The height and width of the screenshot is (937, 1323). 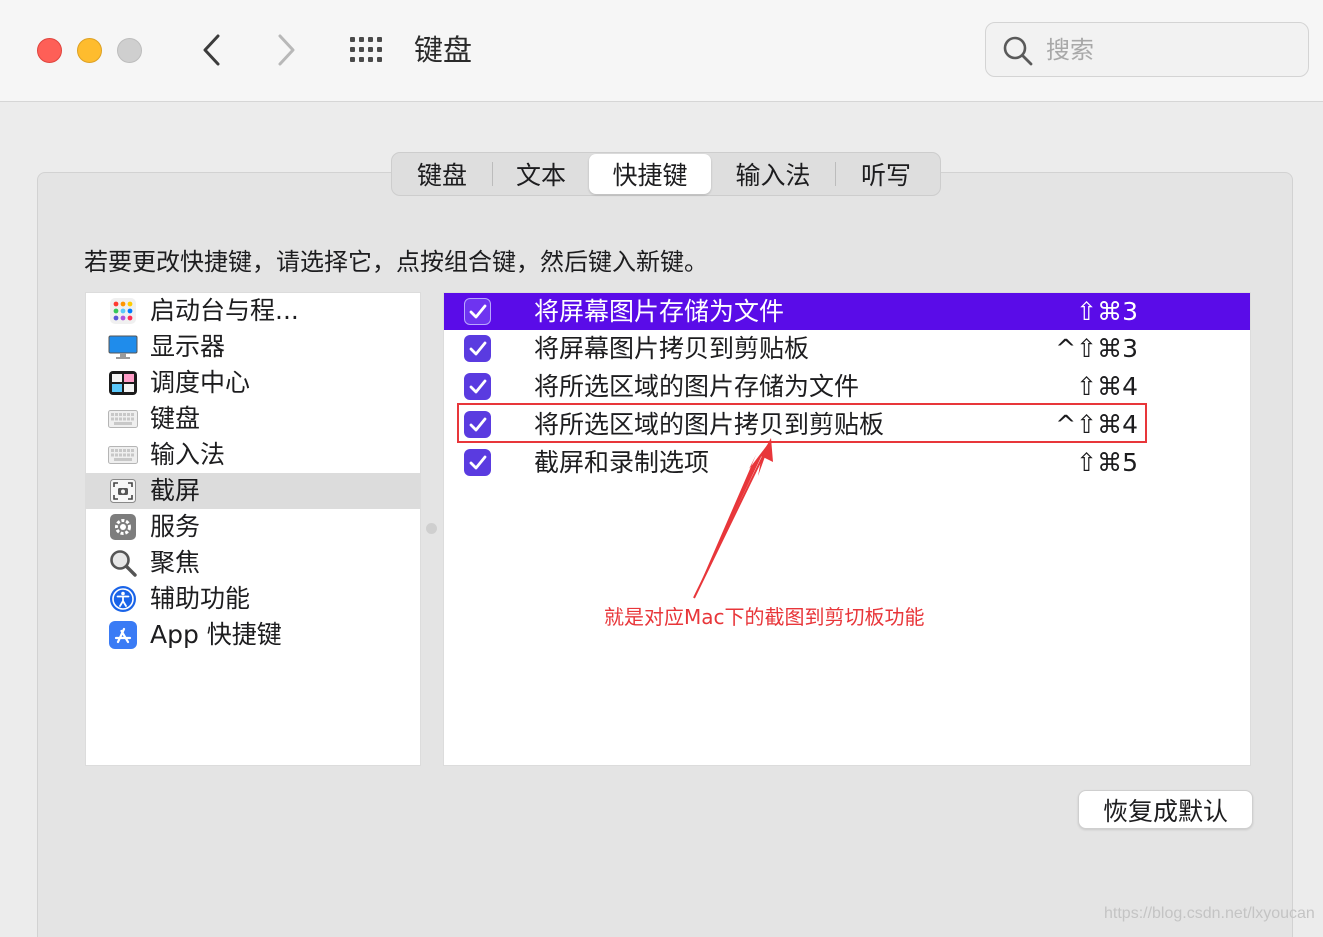 I want to click on forward-button, so click(x=286, y=50).